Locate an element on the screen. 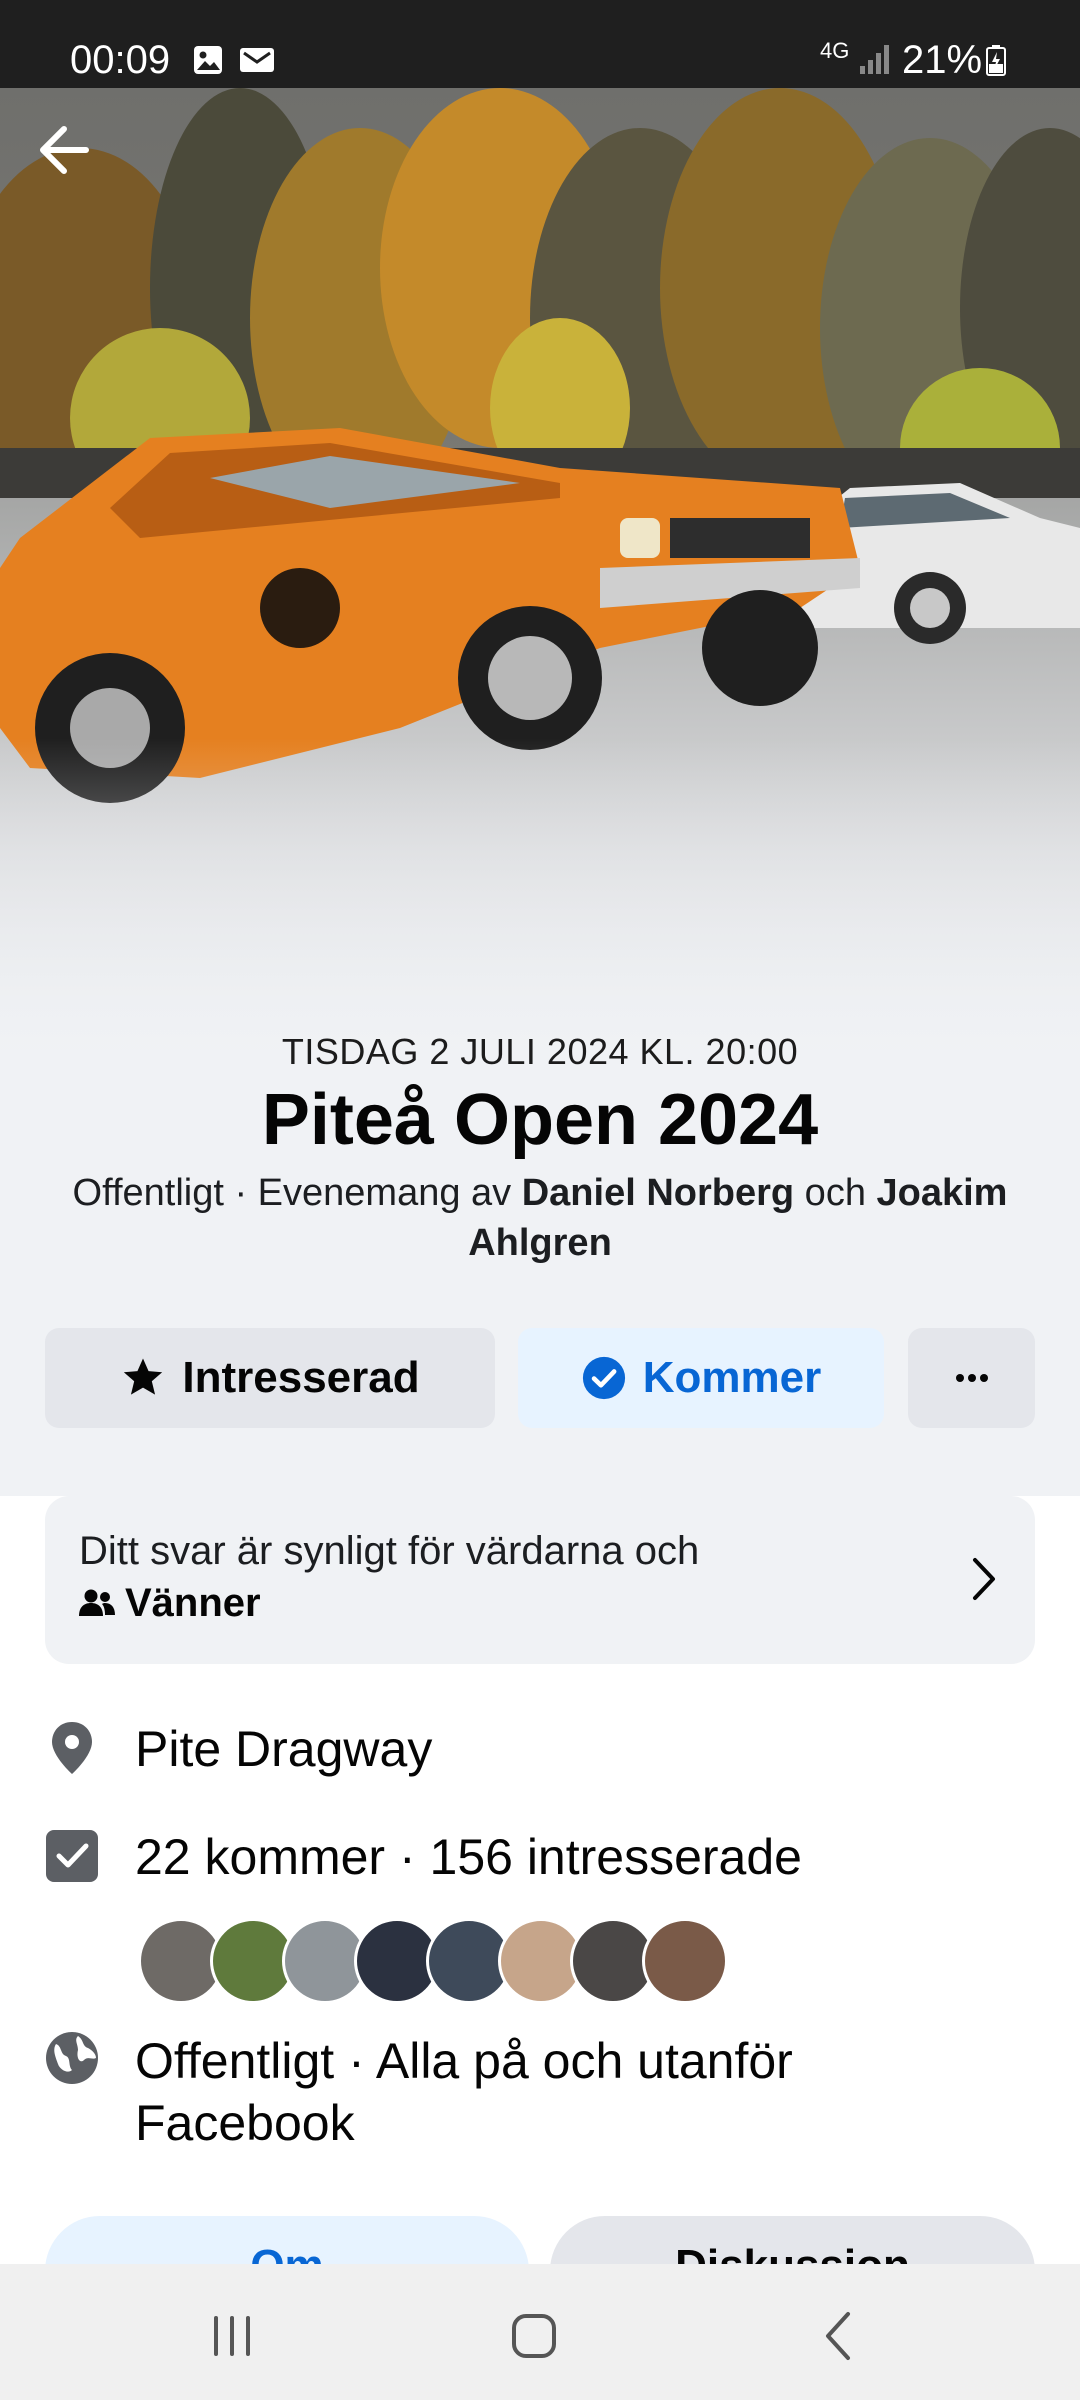  location-text: Pite Dragway is located at coordinates (284, 1749).